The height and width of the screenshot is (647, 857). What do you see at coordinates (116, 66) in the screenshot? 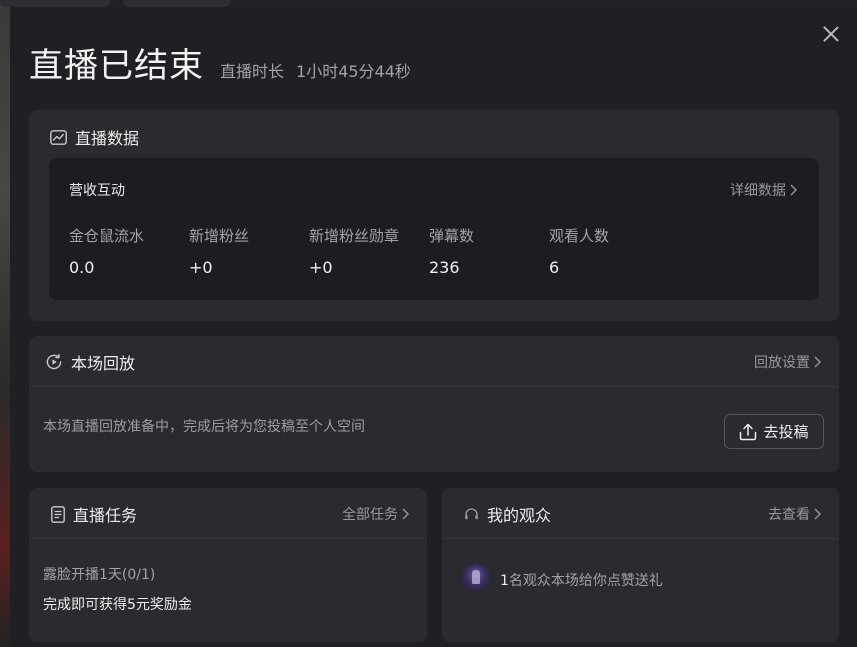
I see `page-title: 直播已结束` at bounding box center [116, 66].